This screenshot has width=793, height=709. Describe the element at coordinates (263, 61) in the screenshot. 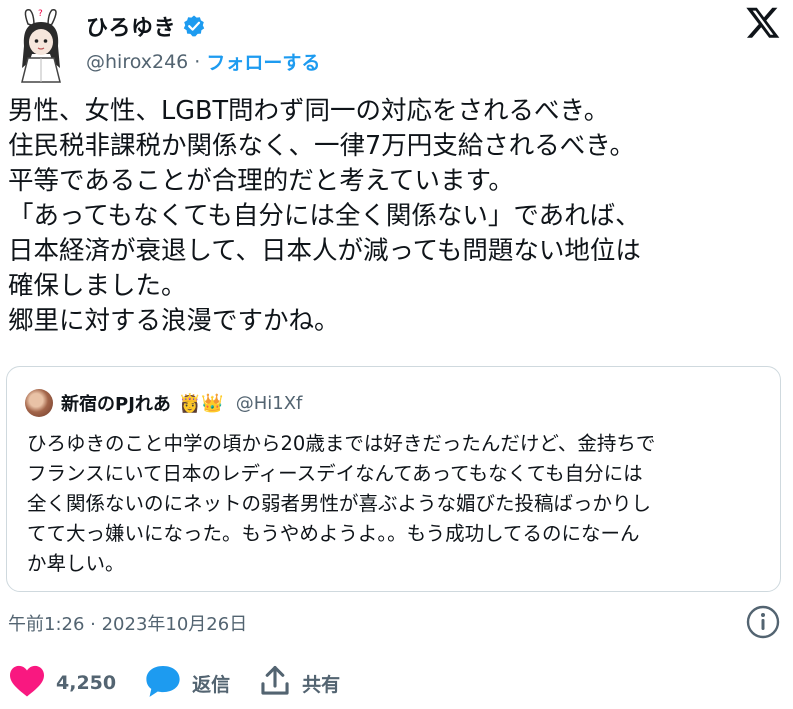

I see `follow-button: フォローする` at that location.